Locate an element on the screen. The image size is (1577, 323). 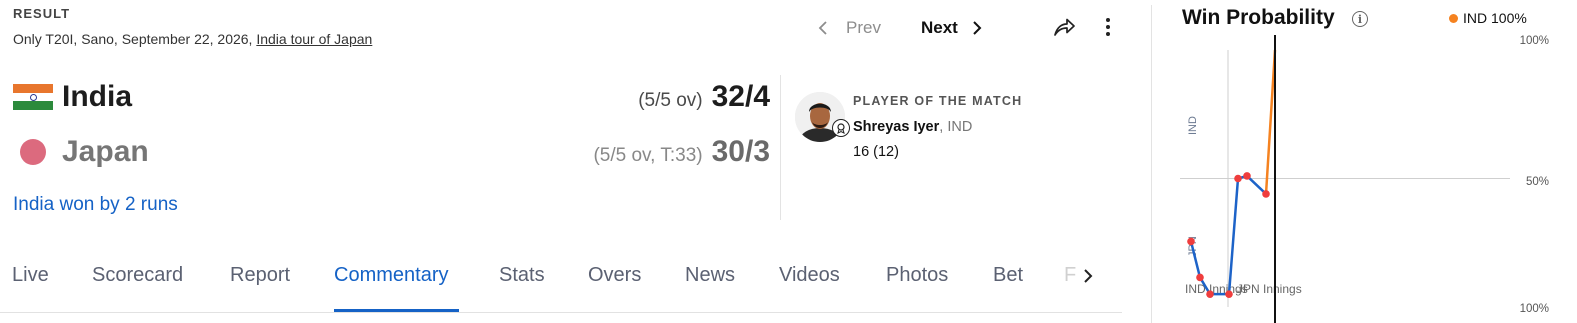
next-button: Next is located at coordinates (951, 28).